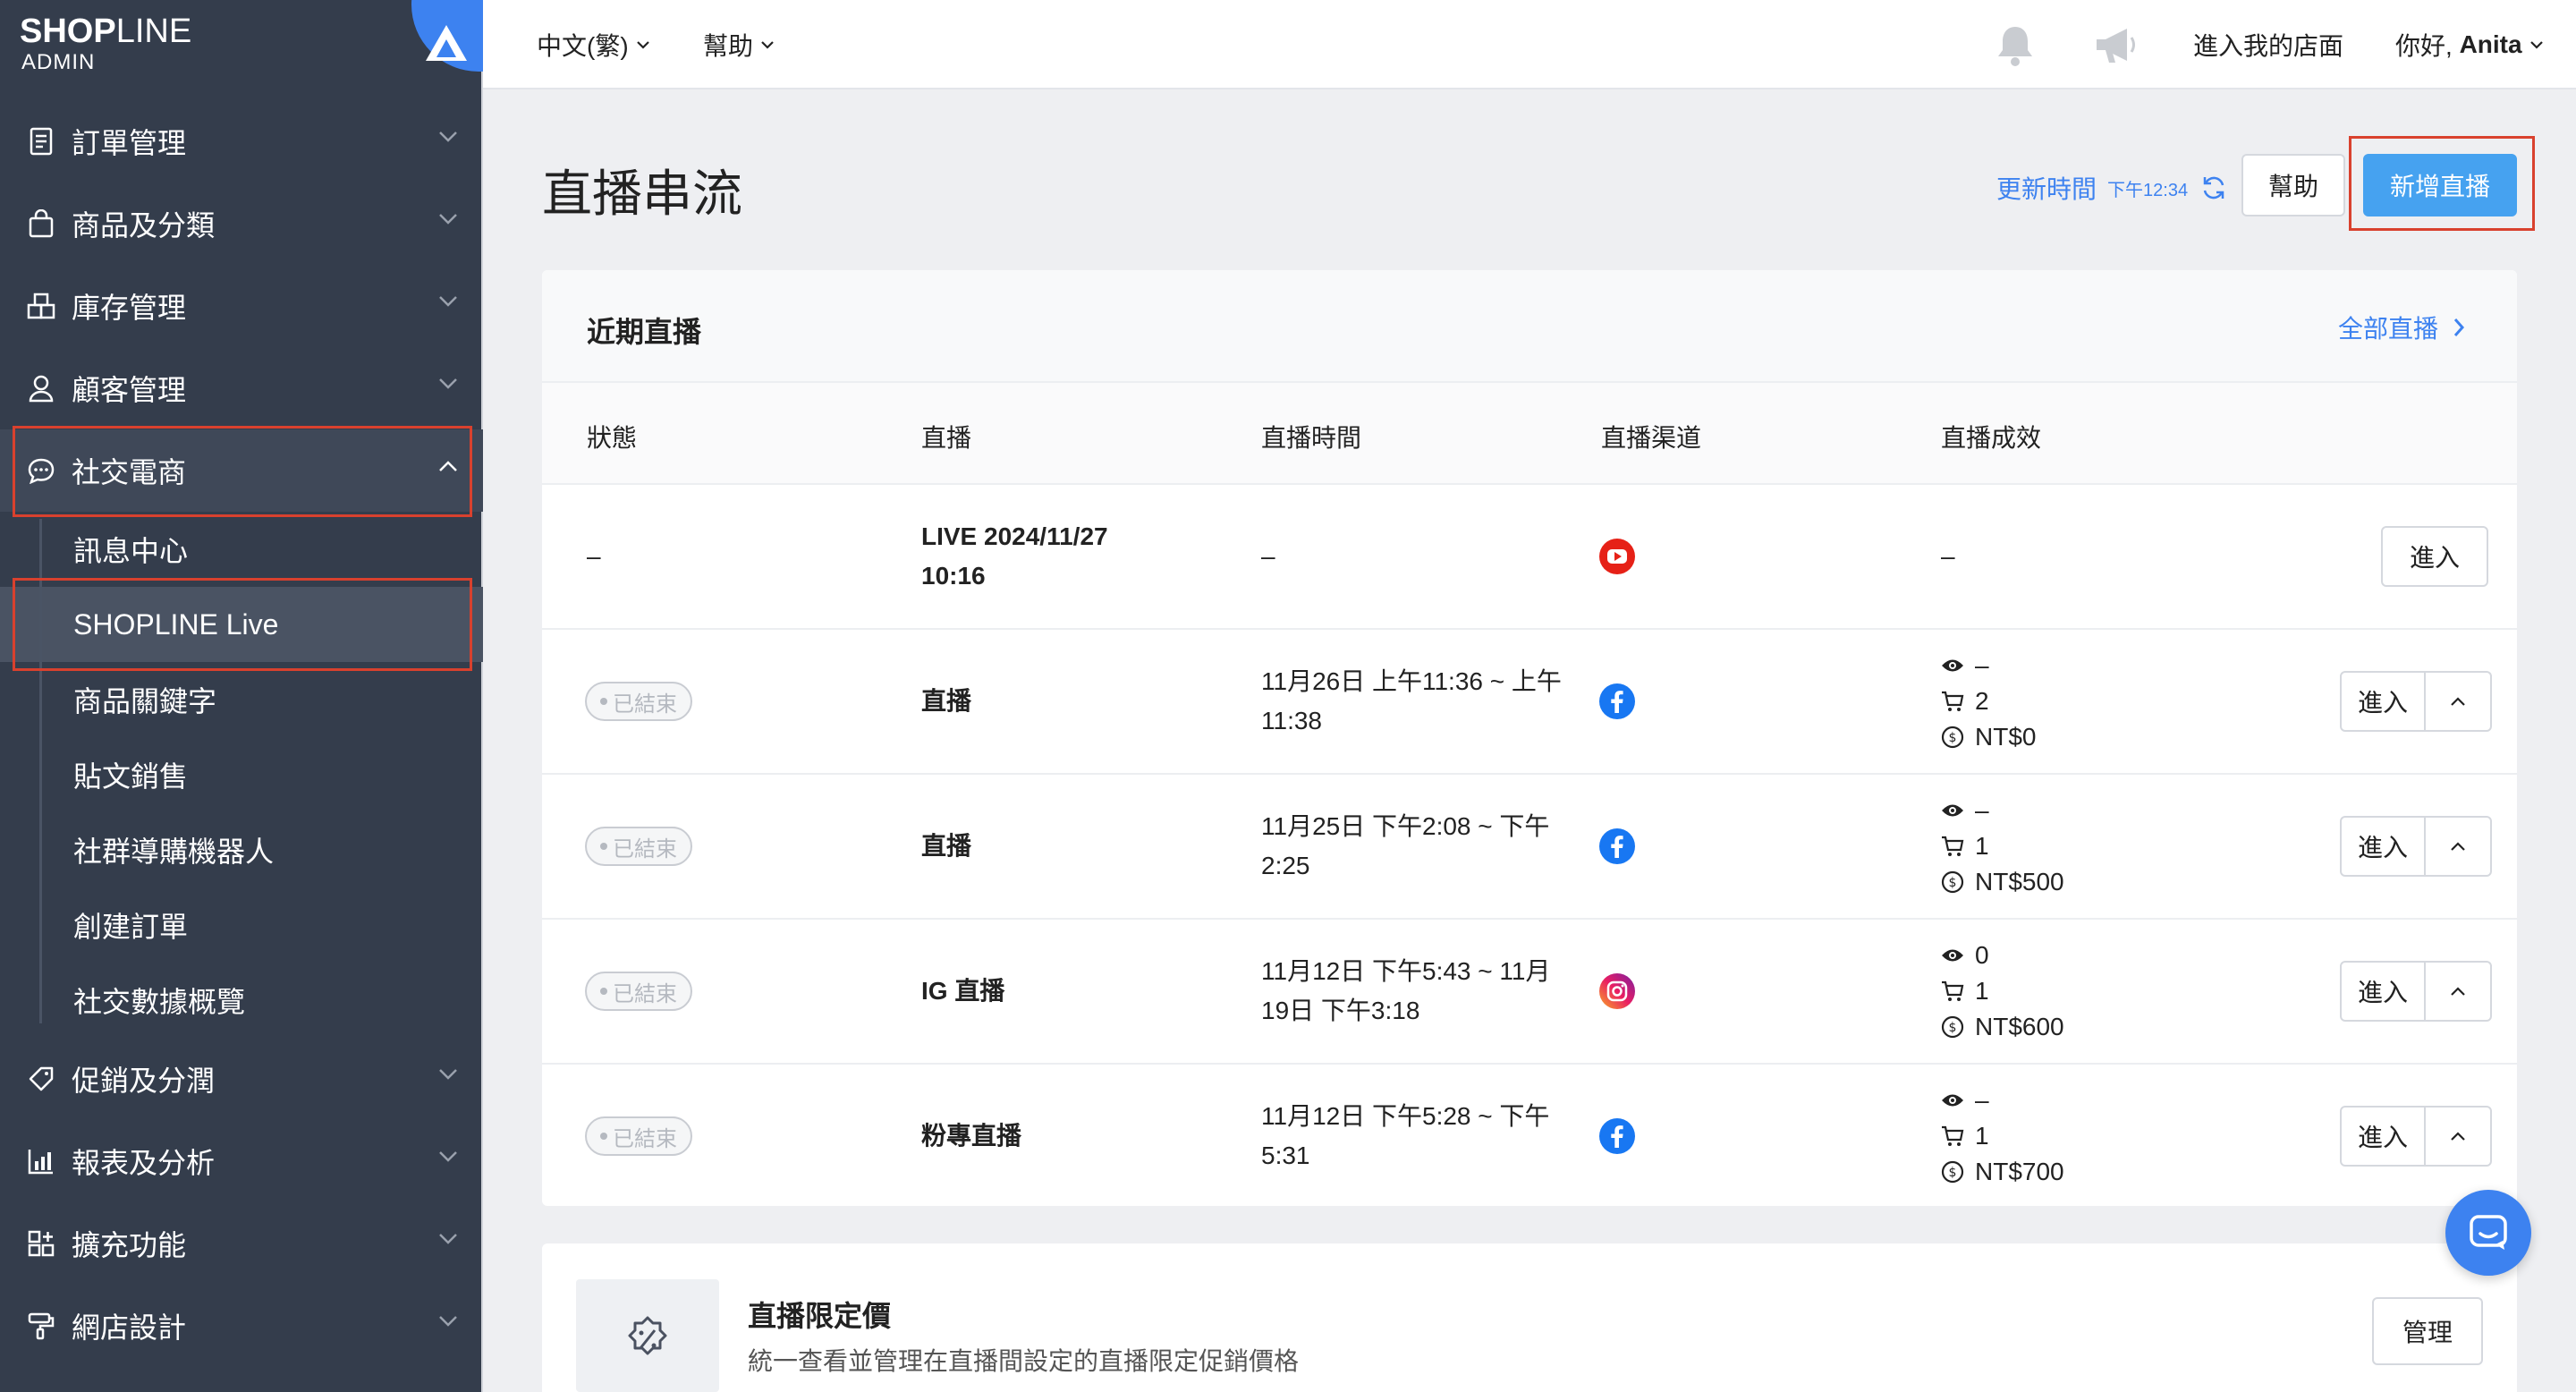 Image resolution: width=2576 pixels, height=1392 pixels. I want to click on help-dropdown: 幫助, so click(739, 45).